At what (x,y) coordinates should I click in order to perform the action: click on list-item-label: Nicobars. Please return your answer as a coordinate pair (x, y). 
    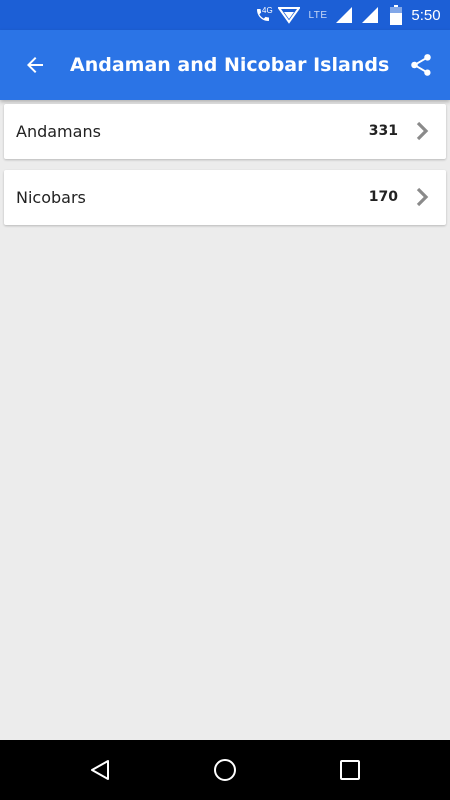
    Looking at the image, I should click on (51, 197).